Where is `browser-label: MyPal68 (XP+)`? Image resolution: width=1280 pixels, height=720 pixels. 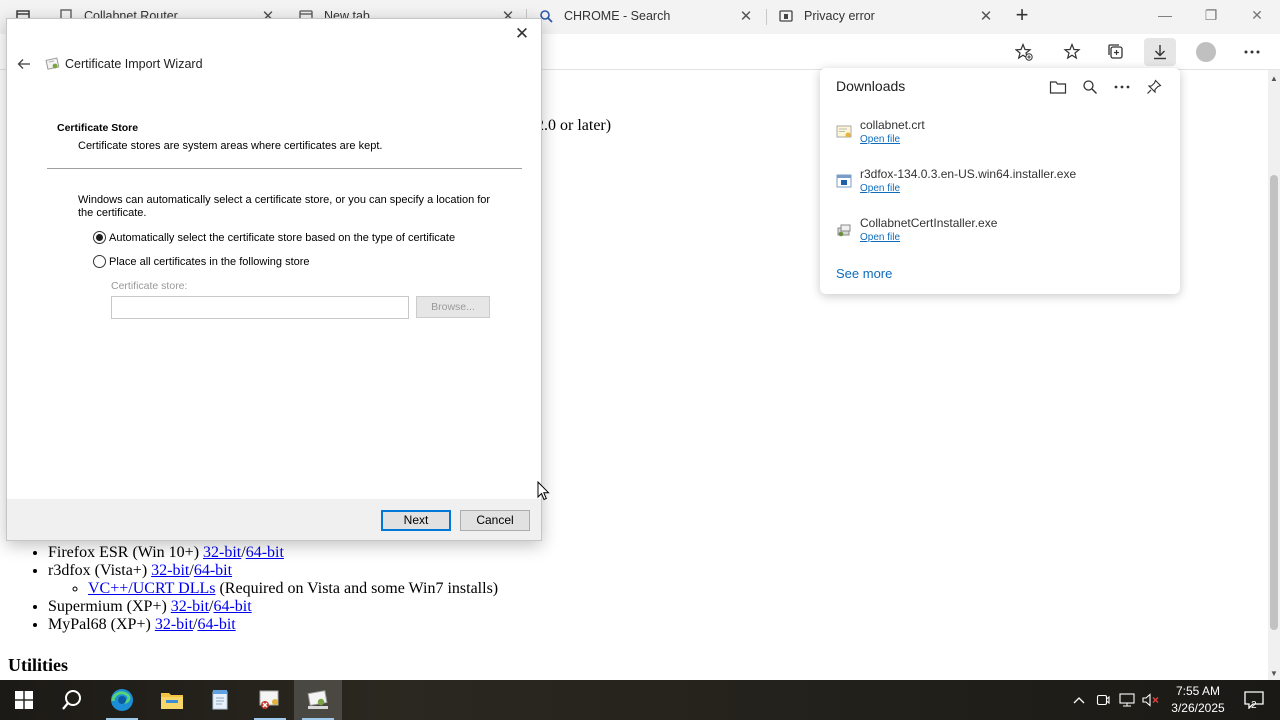
browser-label: MyPal68 (XP+) is located at coordinates (101, 624).